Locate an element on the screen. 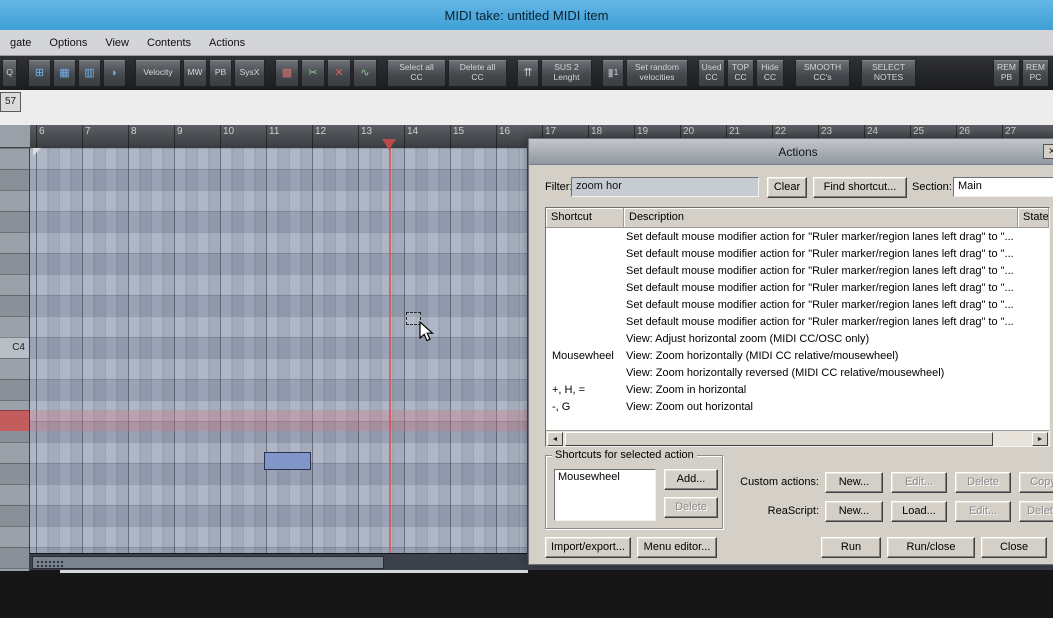 The width and height of the screenshot is (1053, 618). close-icon: ✕ is located at coordinates (1048, 151).